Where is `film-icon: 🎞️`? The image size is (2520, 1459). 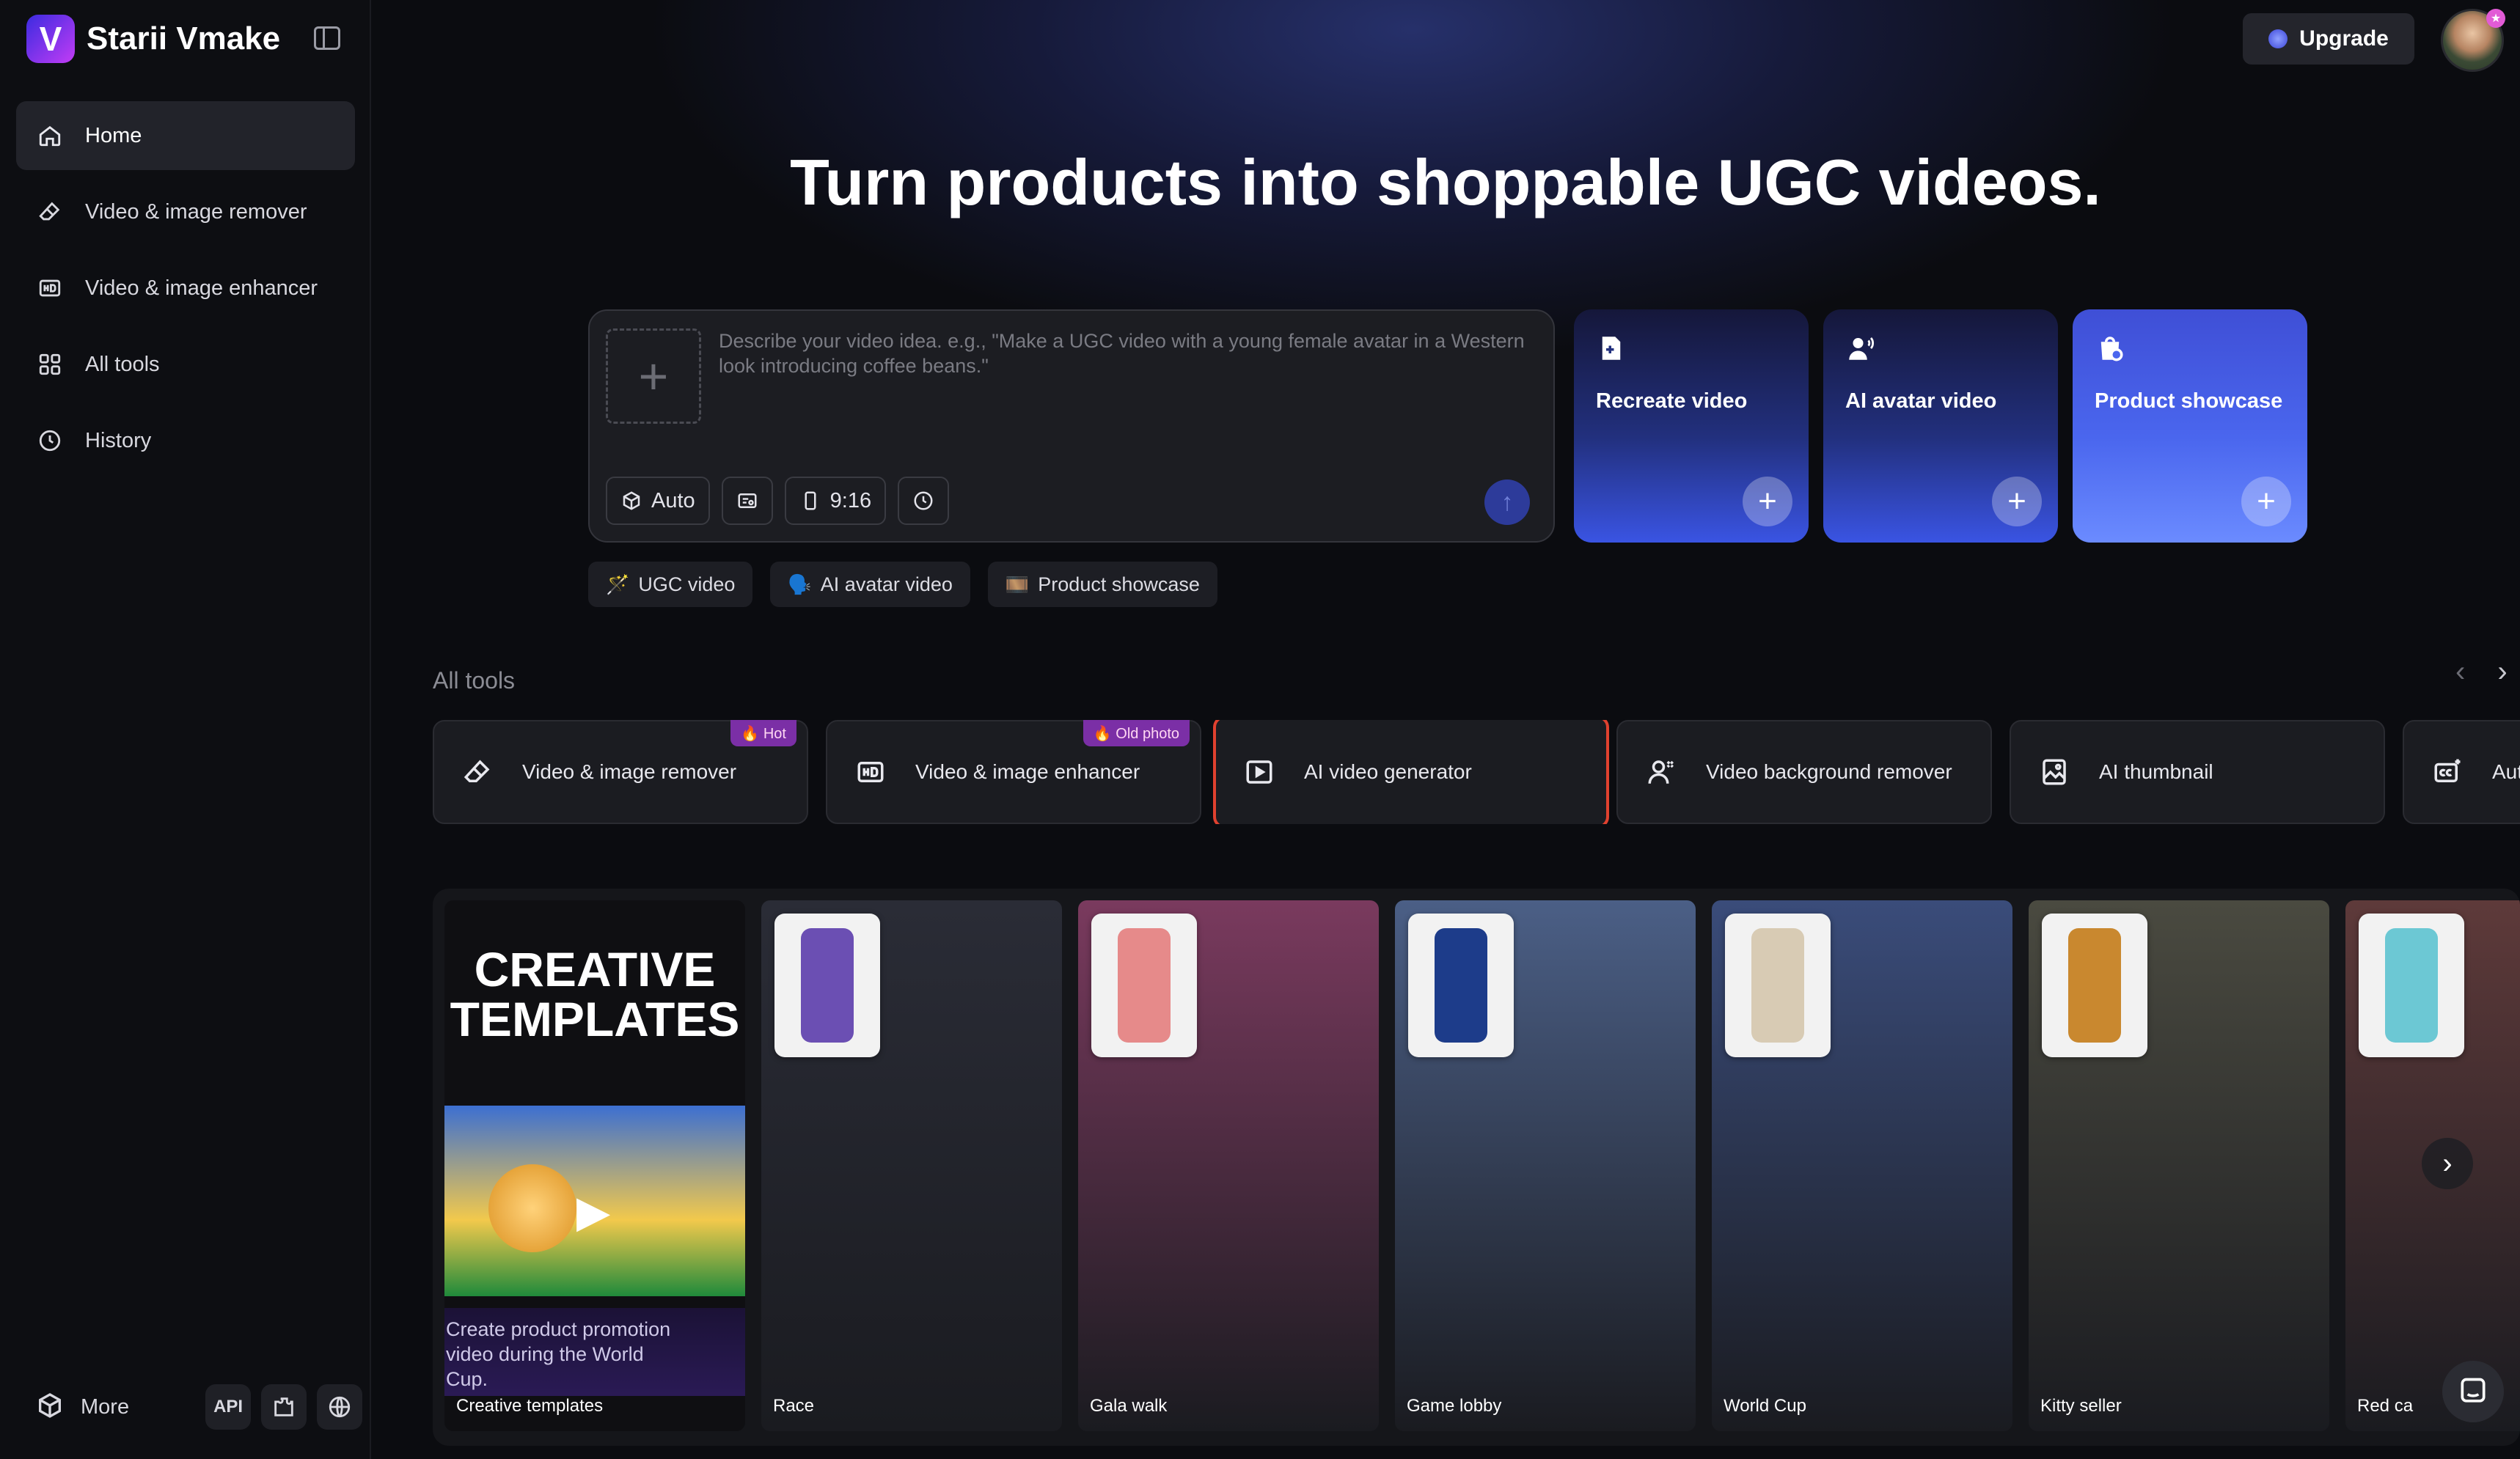 film-icon: 🎞️ is located at coordinates (1018, 584).